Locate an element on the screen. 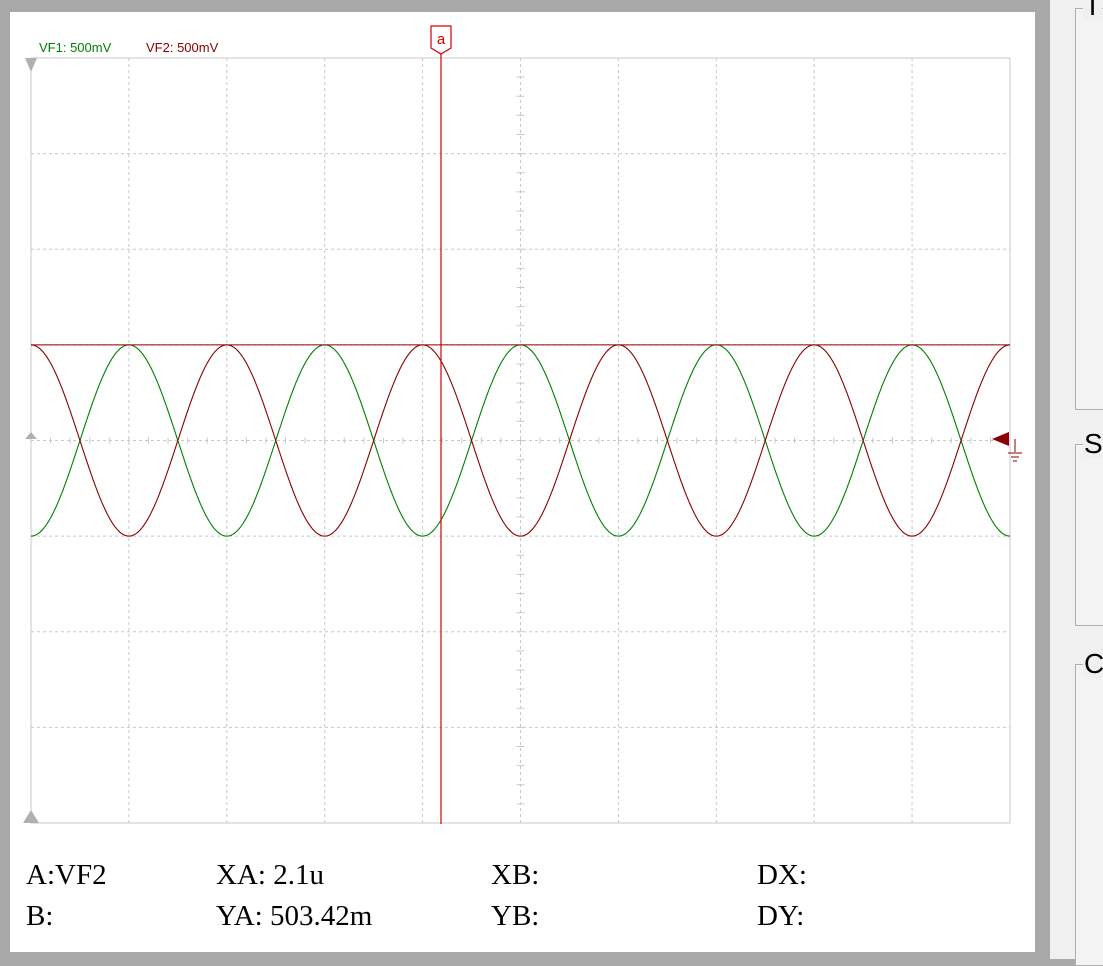 This screenshot has width=1103, height=966. readout-xb: XB: is located at coordinates (515, 875).